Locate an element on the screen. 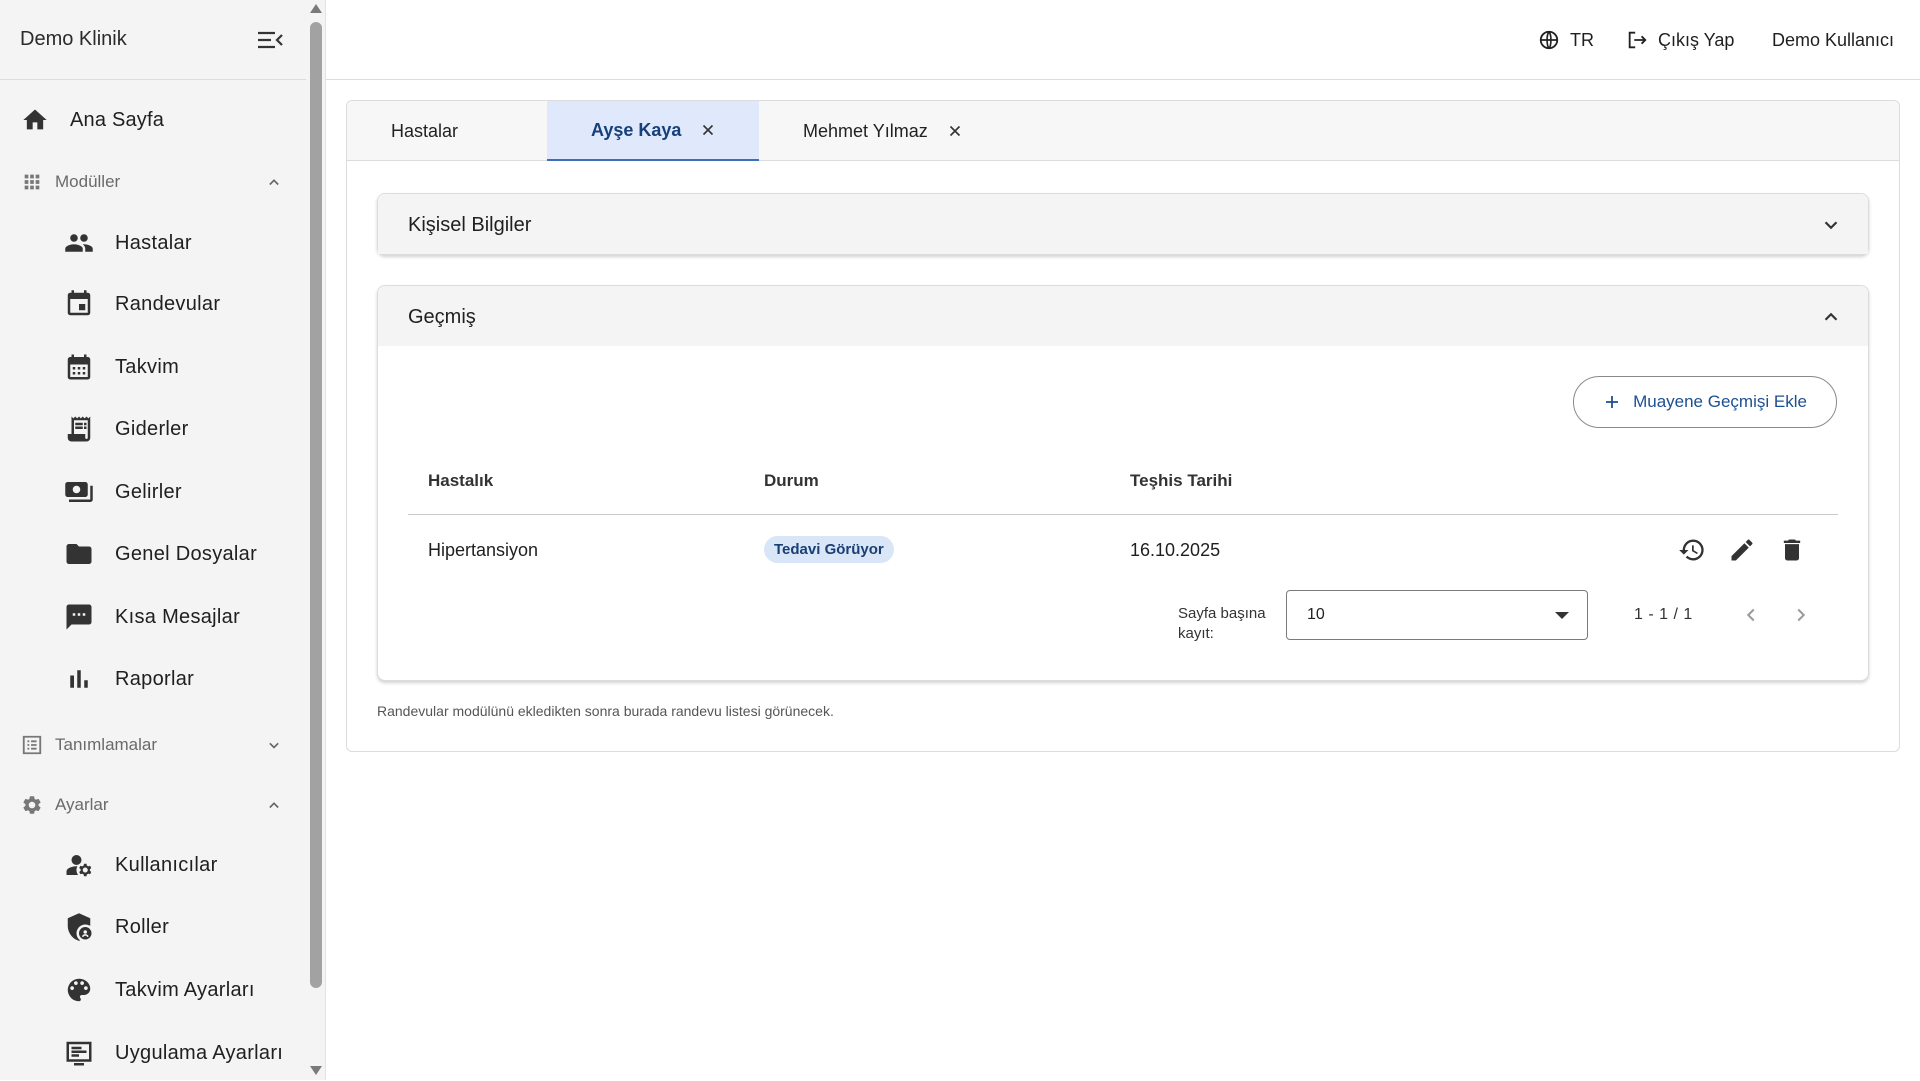 Image resolution: width=1920 pixels, height=1081 pixels. rows-per-page-value: 10 is located at coordinates (1316, 614).